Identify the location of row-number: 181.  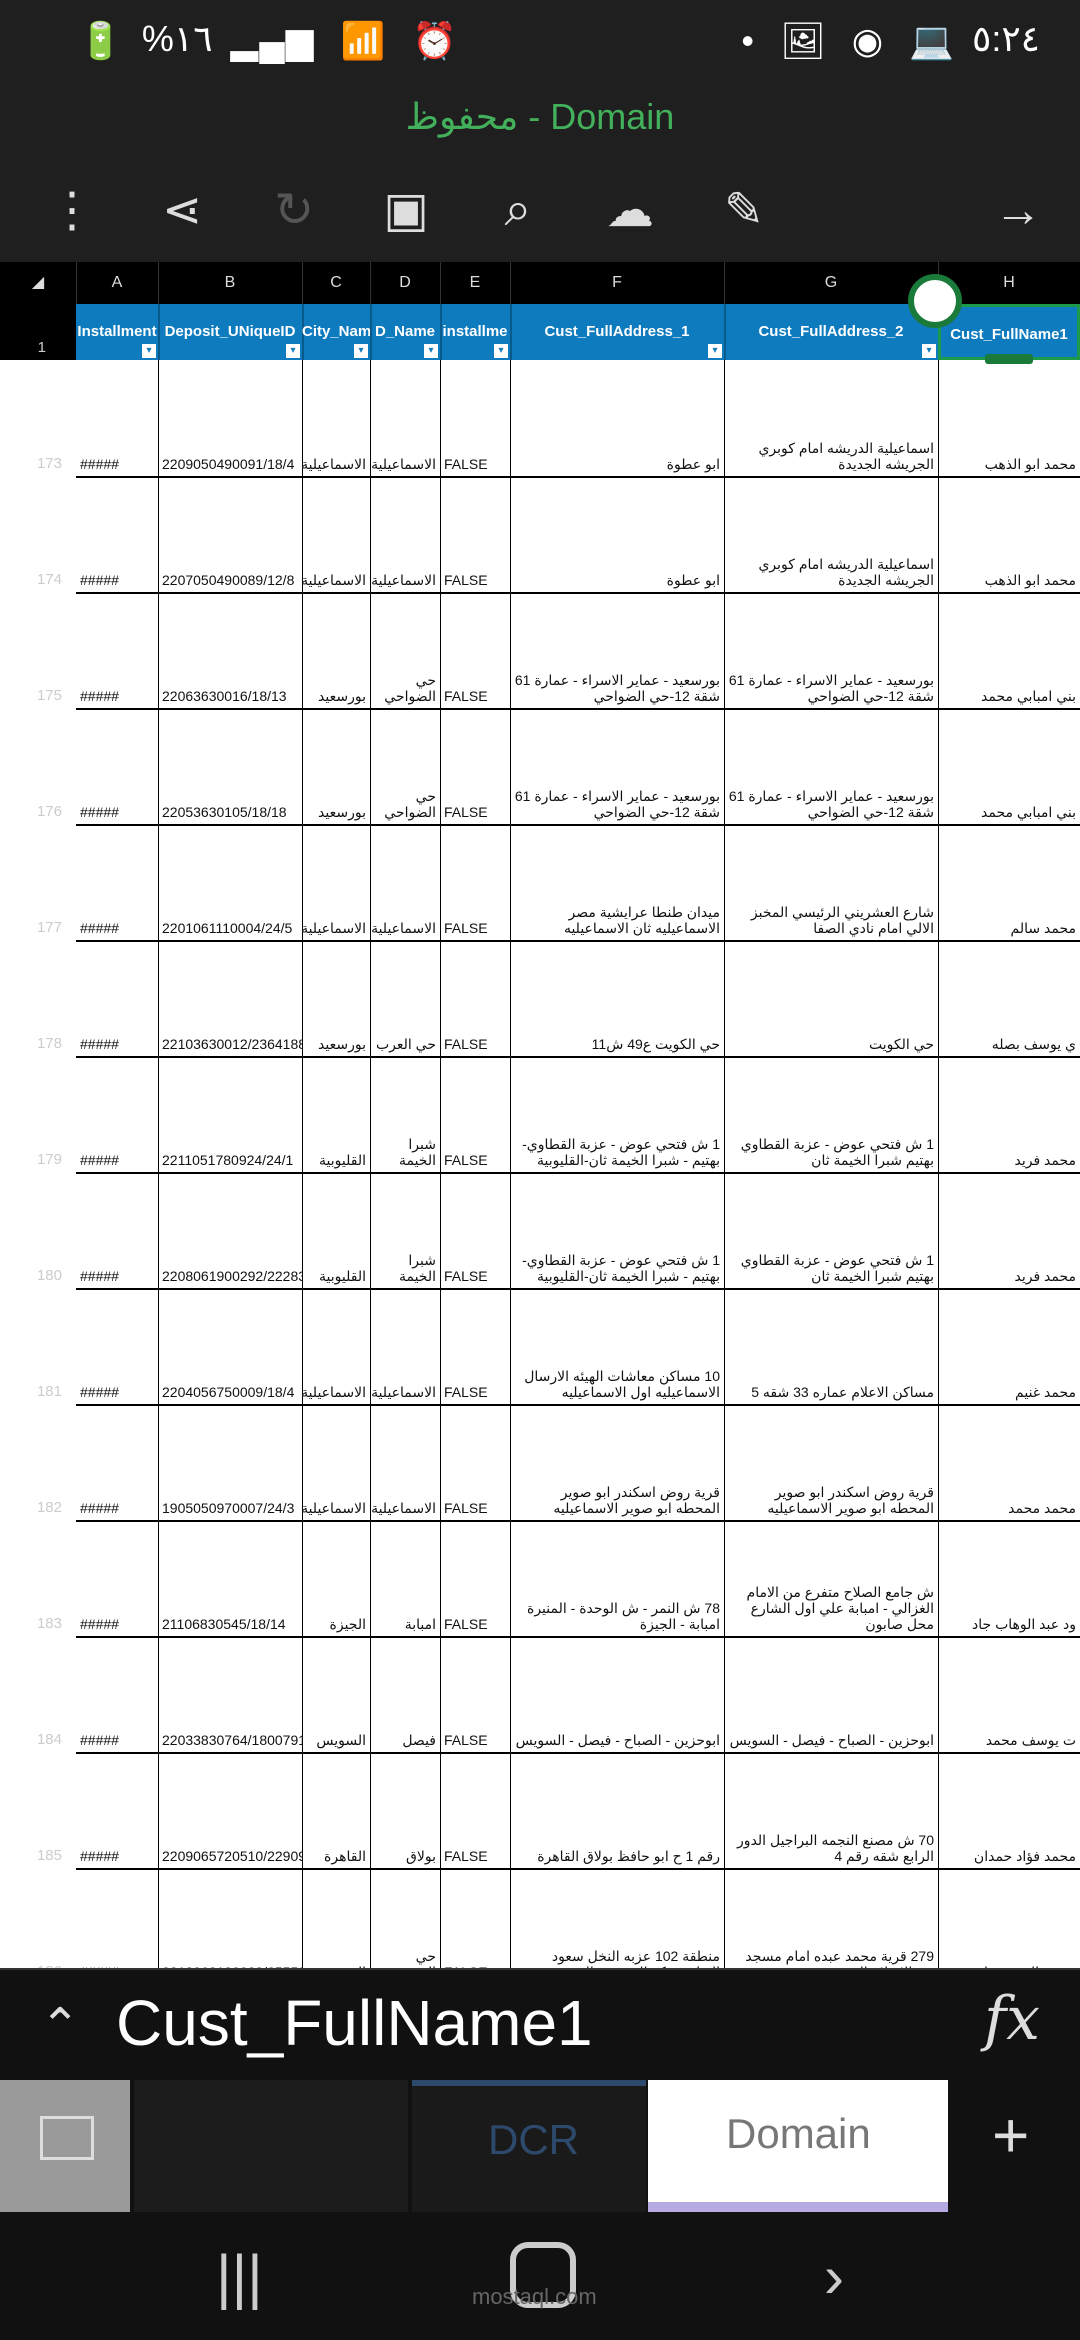
(38, 1346).